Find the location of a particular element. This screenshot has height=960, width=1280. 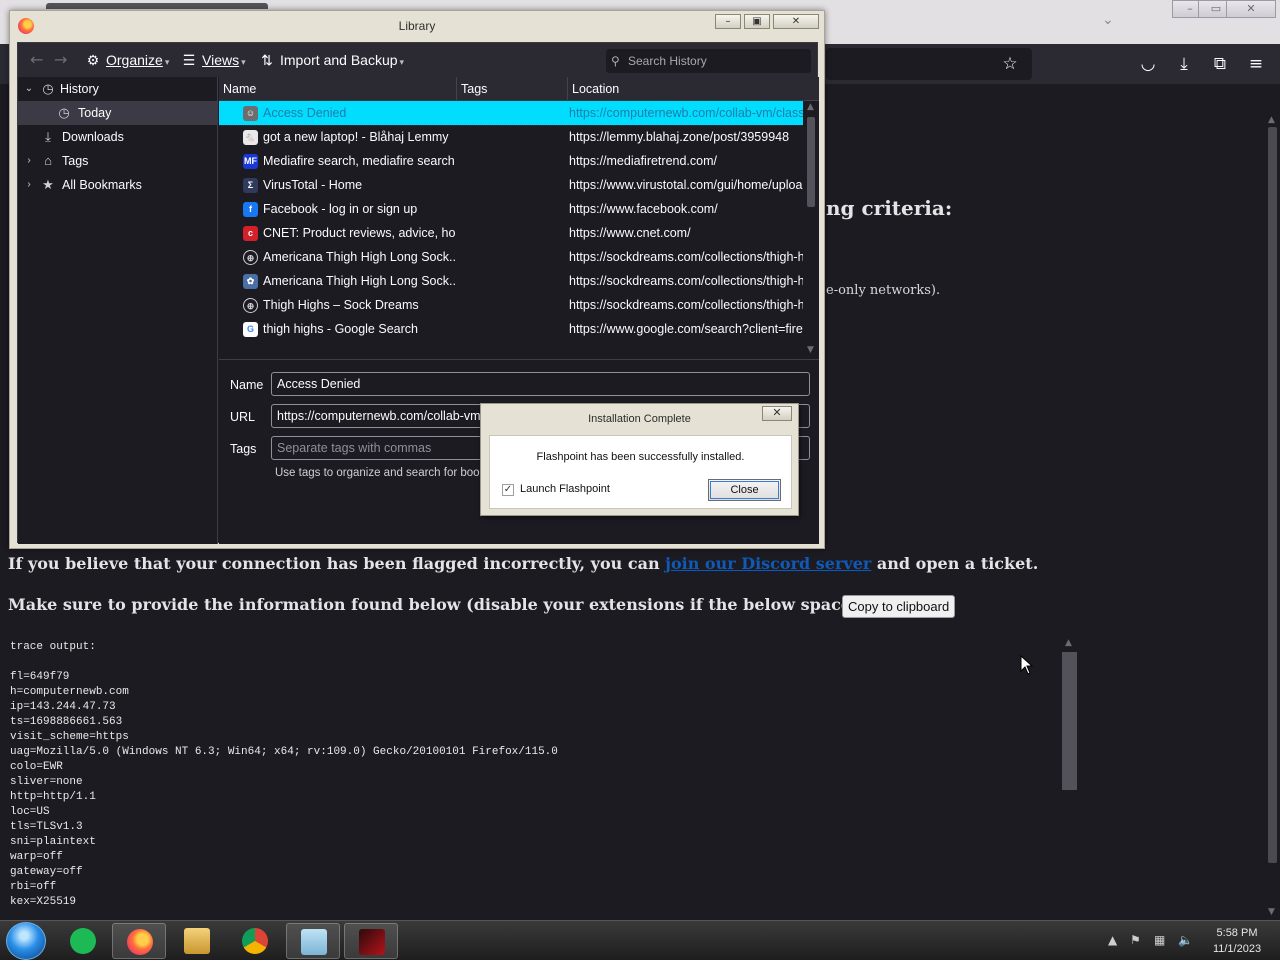

views-button: ☰ Views ▾ is located at coordinates (213, 60).